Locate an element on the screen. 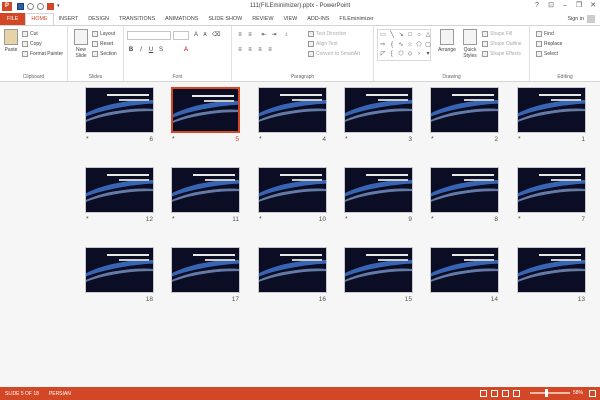 The height and width of the screenshot is (400, 600). undo-icon is located at coordinates (30, 6).